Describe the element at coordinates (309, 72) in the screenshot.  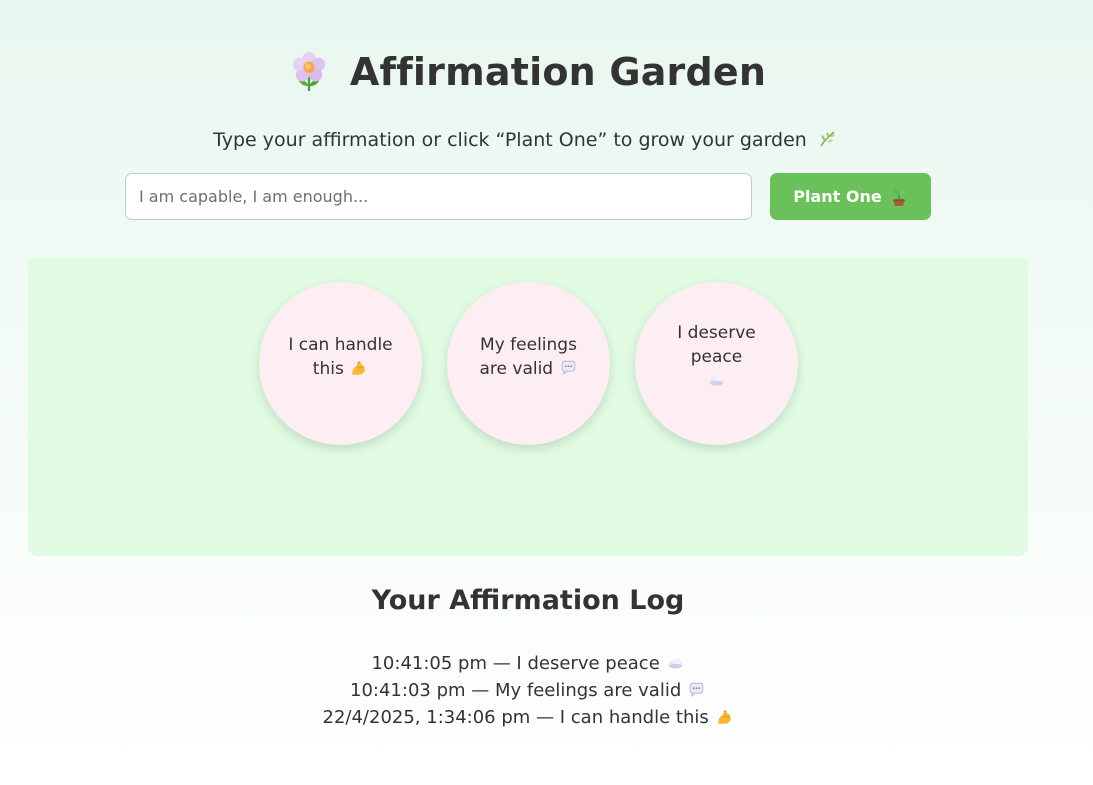
I see `flower-icon` at that location.